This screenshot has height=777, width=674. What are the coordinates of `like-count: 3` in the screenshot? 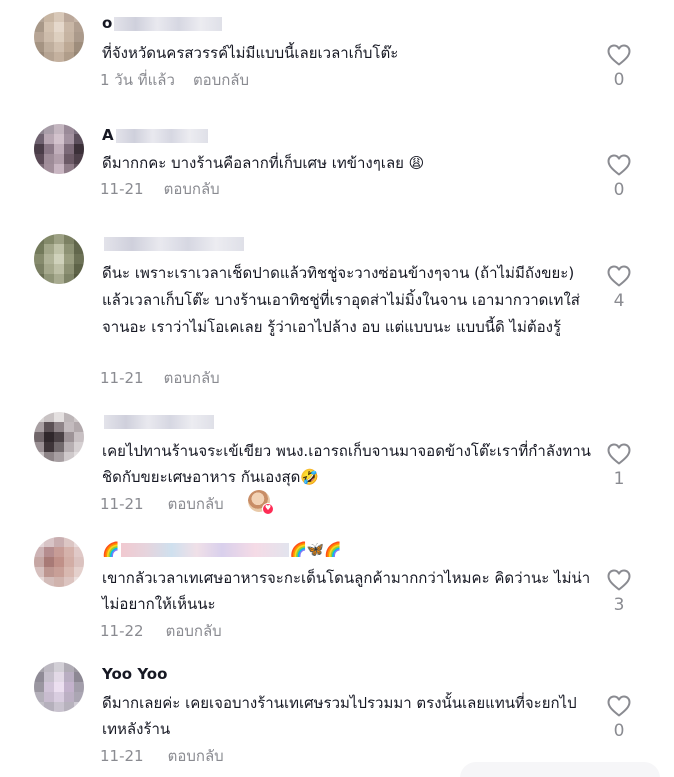 It's located at (619, 605).